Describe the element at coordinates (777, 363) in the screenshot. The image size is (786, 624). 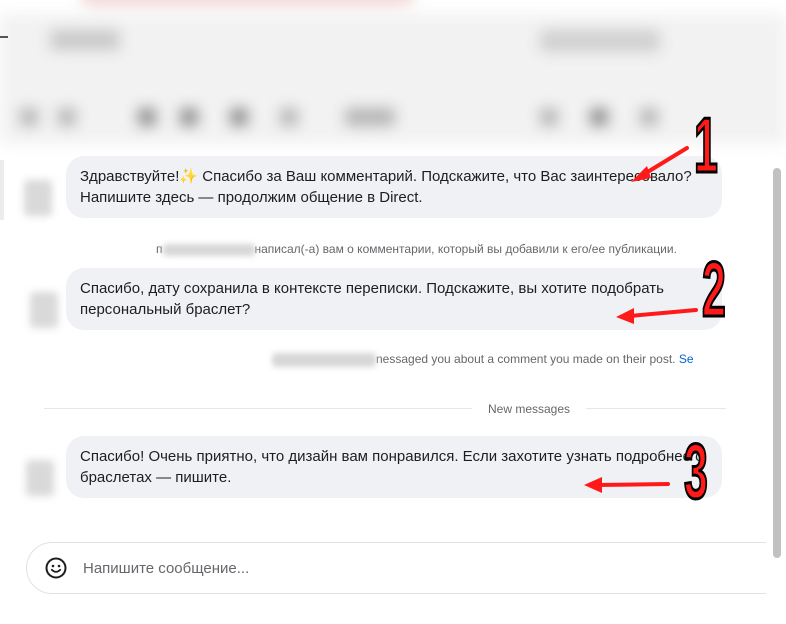
I see `scrollbar` at that location.